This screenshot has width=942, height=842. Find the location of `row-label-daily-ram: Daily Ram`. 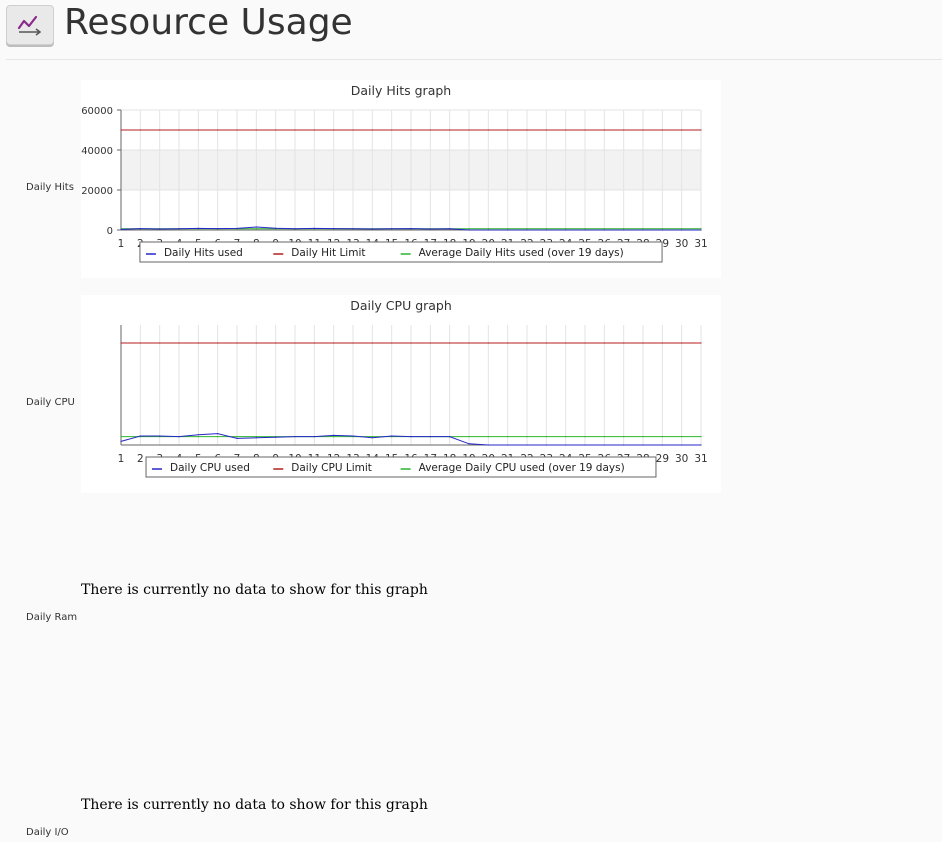

row-label-daily-ram: Daily Ram is located at coordinates (52, 617).